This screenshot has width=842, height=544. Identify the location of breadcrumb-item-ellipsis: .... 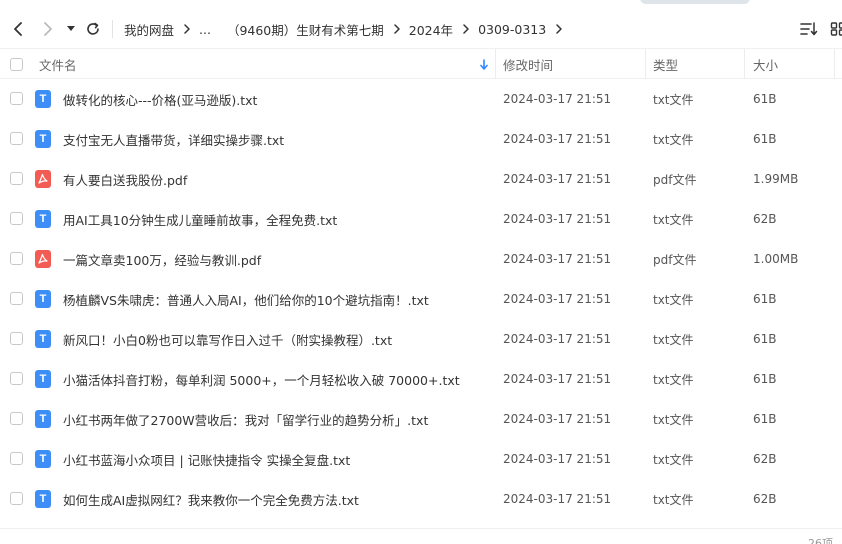
(205, 29).